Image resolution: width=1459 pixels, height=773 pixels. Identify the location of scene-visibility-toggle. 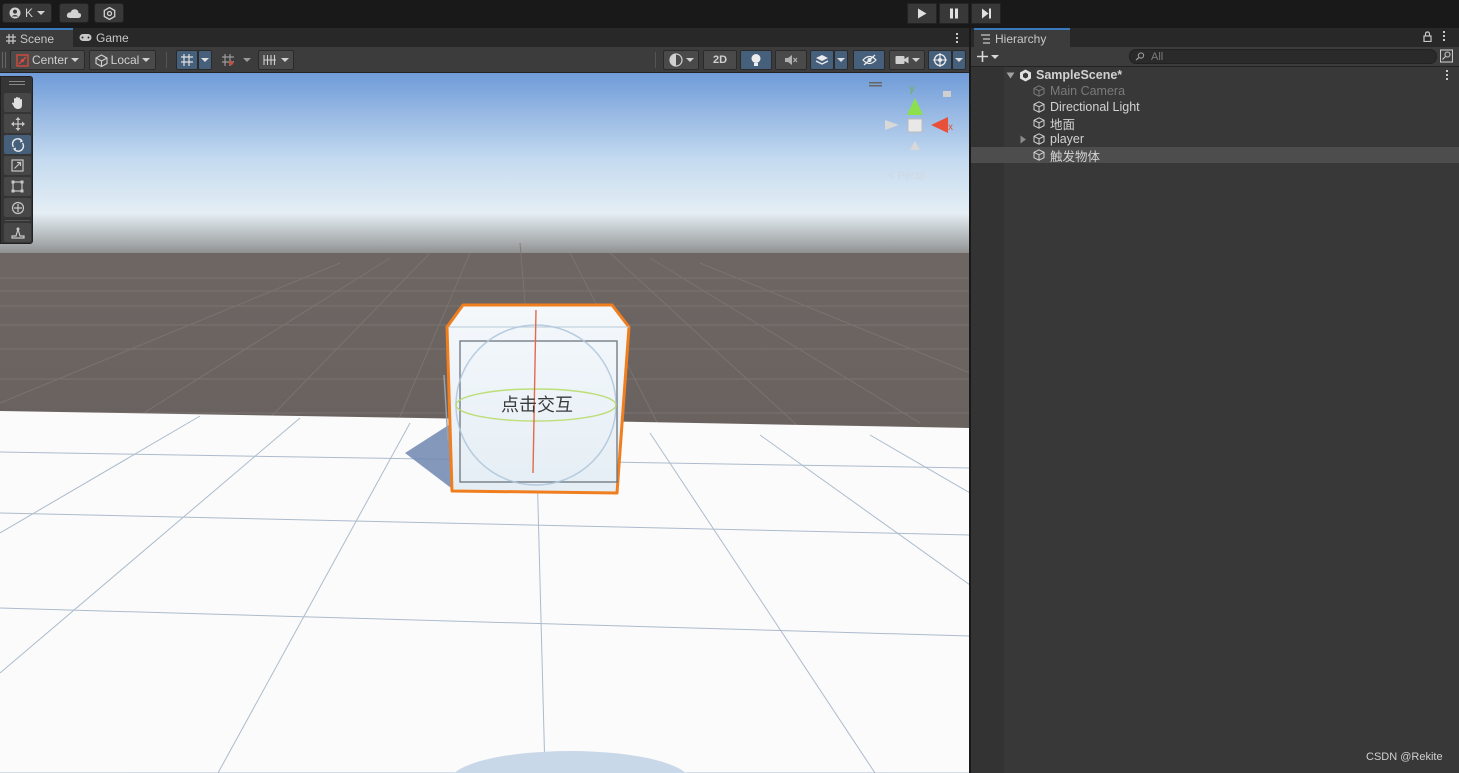
(869, 60).